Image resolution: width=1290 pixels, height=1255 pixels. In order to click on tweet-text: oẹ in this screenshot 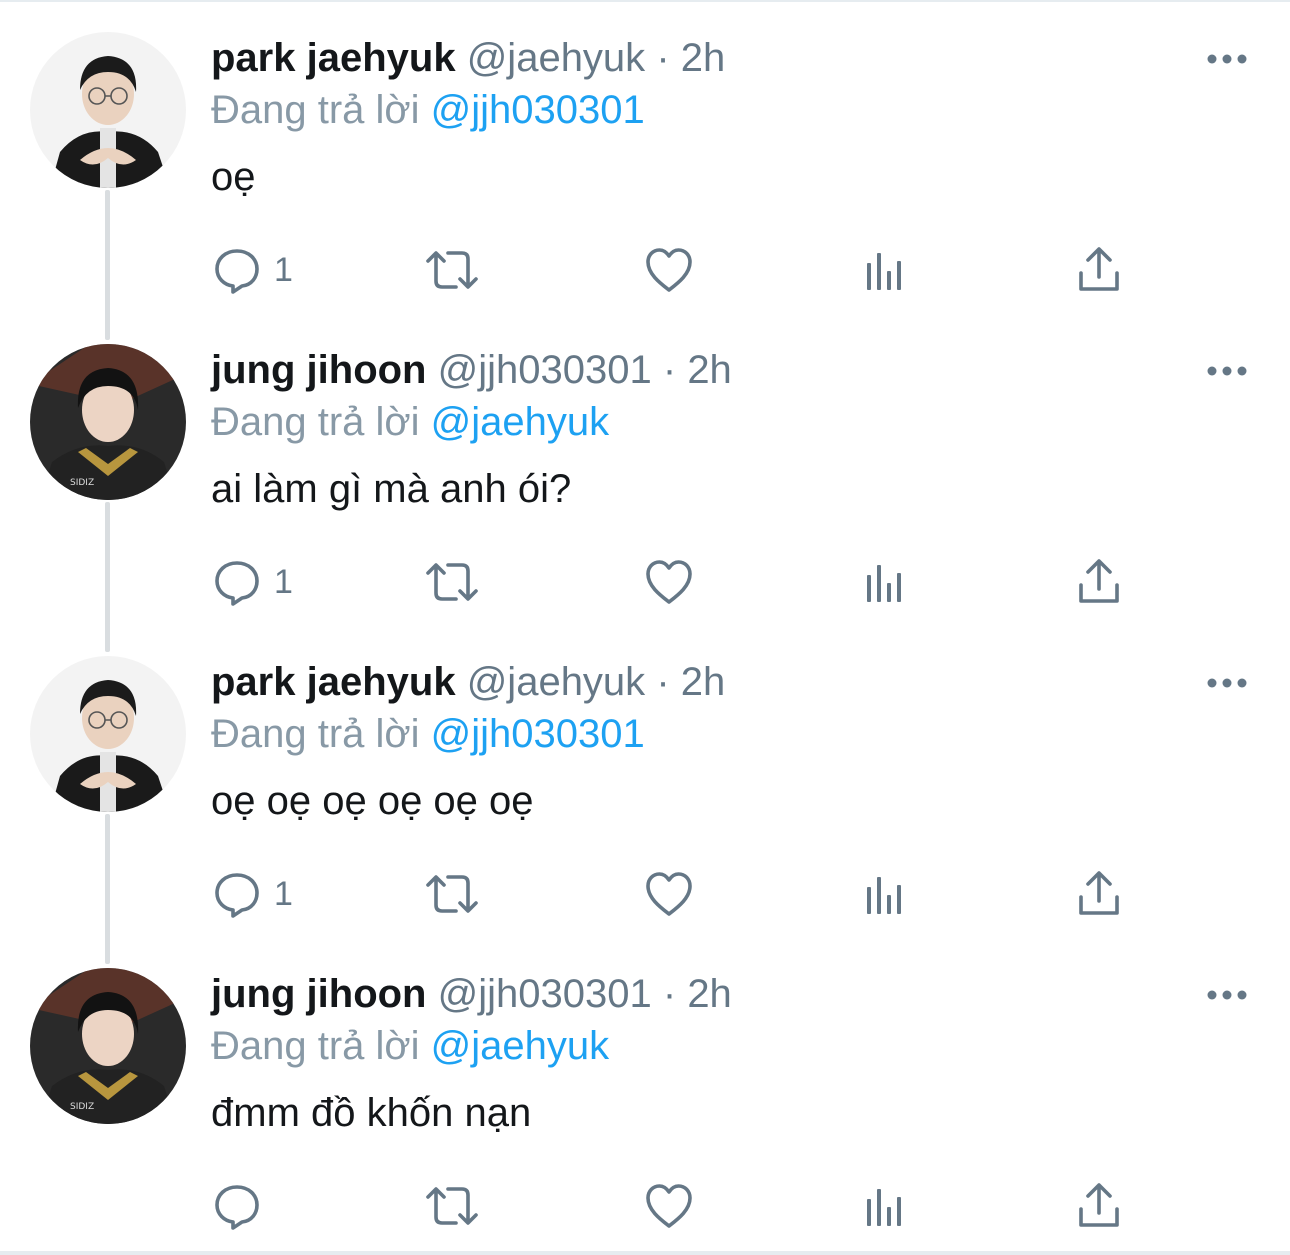, I will do `click(233, 177)`.